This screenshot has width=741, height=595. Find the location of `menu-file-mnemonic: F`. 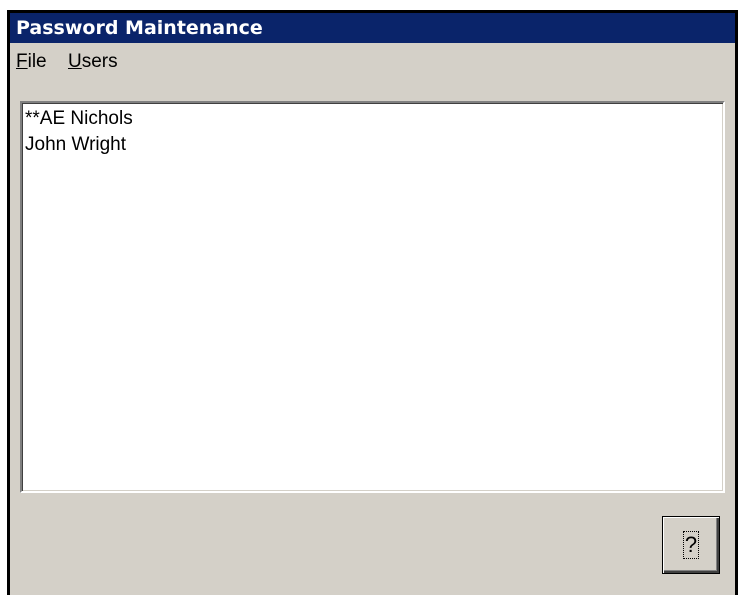

menu-file-mnemonic: F is located at coordinates (22, 61).